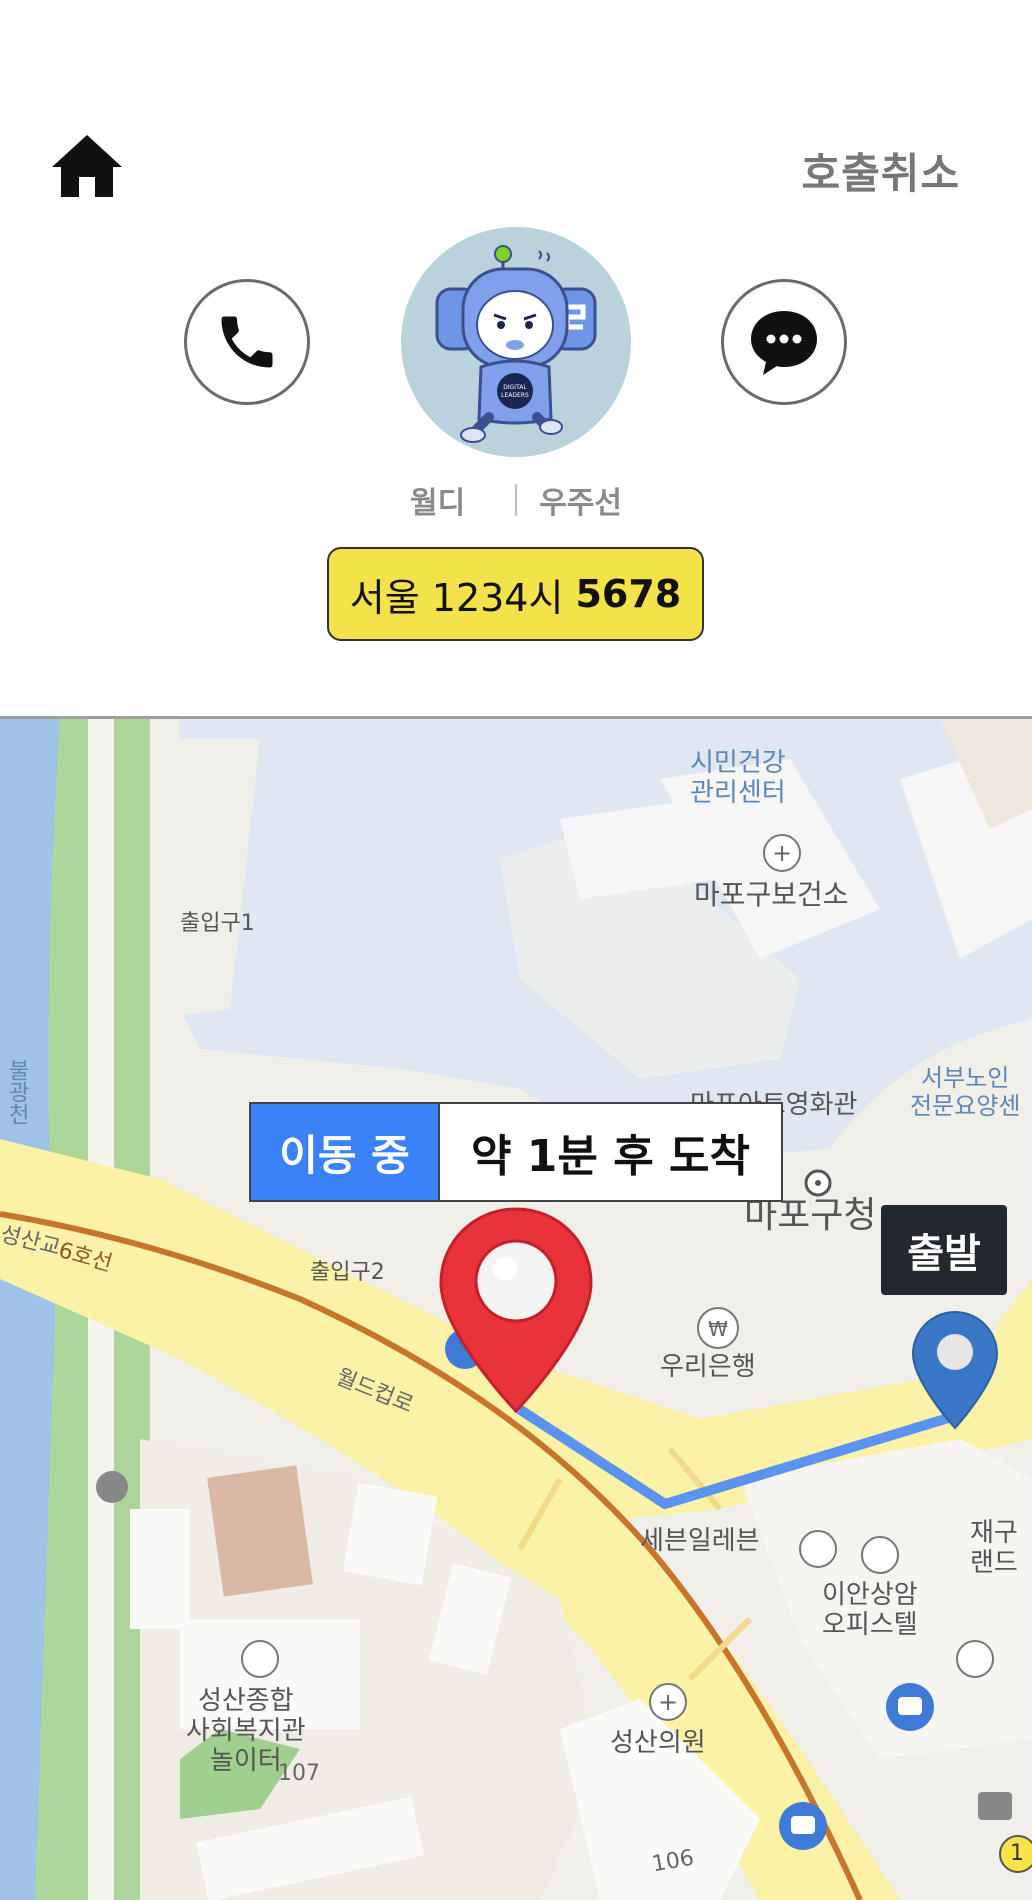 Image resolution: width=1032 pixels, height=1900 pixels. What do you see at coordinates (515, 387) in the screenshot?
I see `svg-text: DIGITAL` at bounding box center [515, 387].